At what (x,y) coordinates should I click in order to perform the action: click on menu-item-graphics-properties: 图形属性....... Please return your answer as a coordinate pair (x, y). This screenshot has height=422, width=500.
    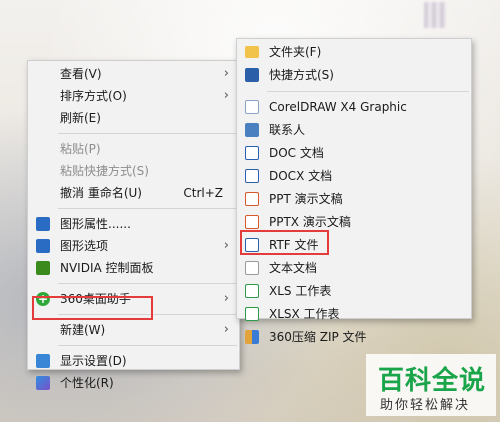
    Looking at the image, I should click on (133, 224).